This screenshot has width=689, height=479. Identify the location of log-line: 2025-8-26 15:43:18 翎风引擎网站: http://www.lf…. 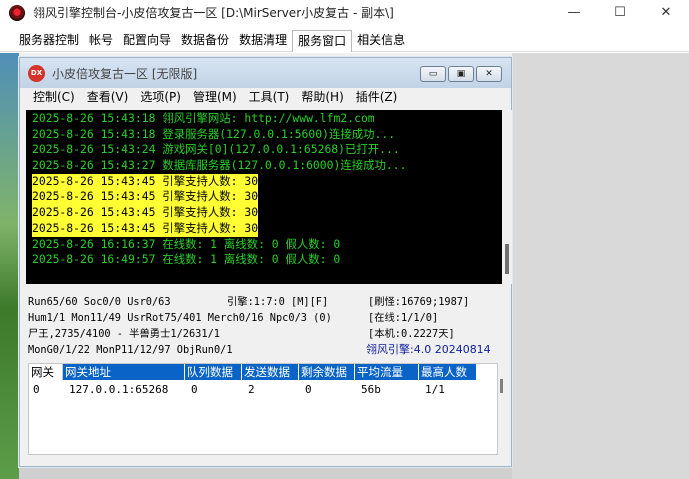
(203, 118).